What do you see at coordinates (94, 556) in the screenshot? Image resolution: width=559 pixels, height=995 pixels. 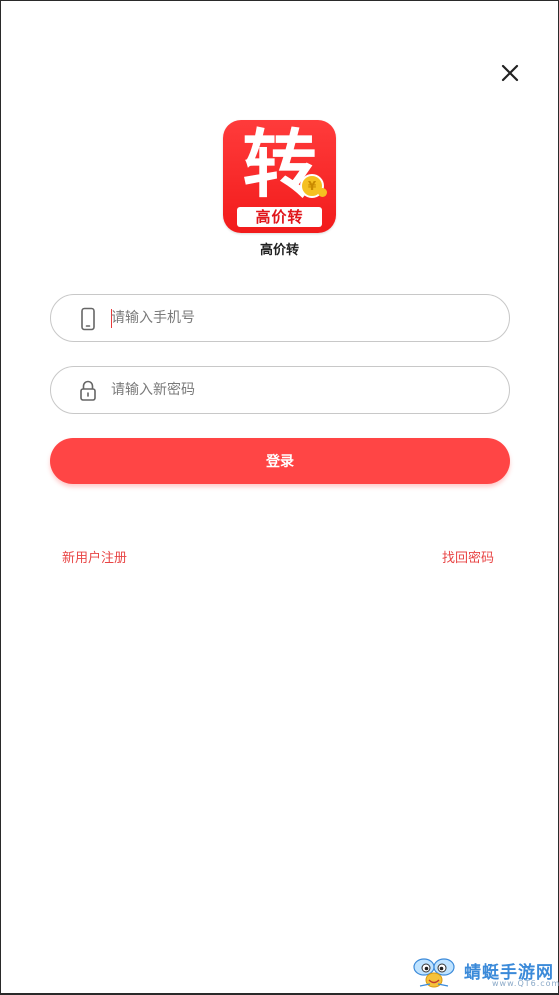 I see `register-link: 新用户注册` at bounding box center [94, 556].